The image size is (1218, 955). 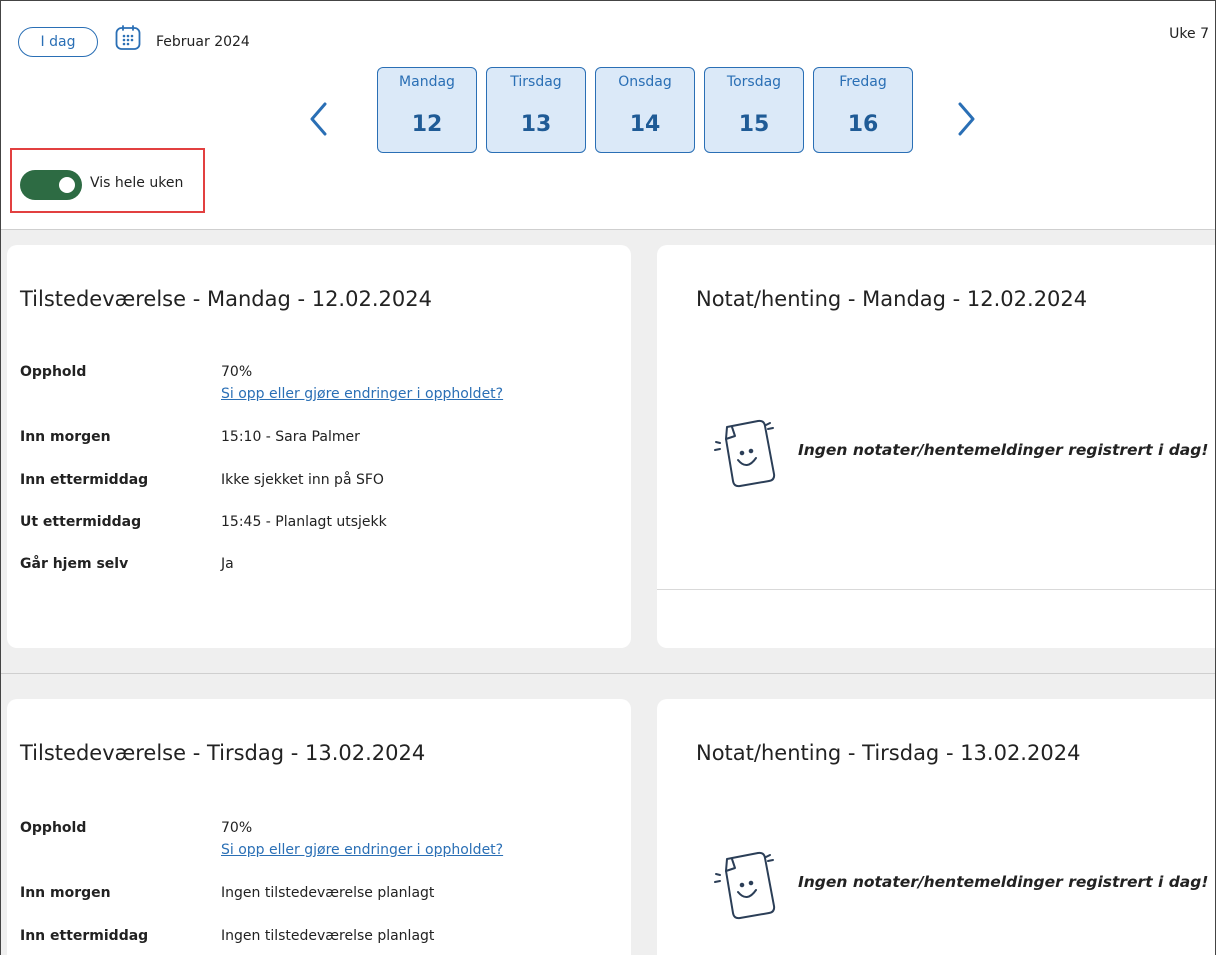 I want to click on day-name: Torsdag, so click(x=754, y=82).